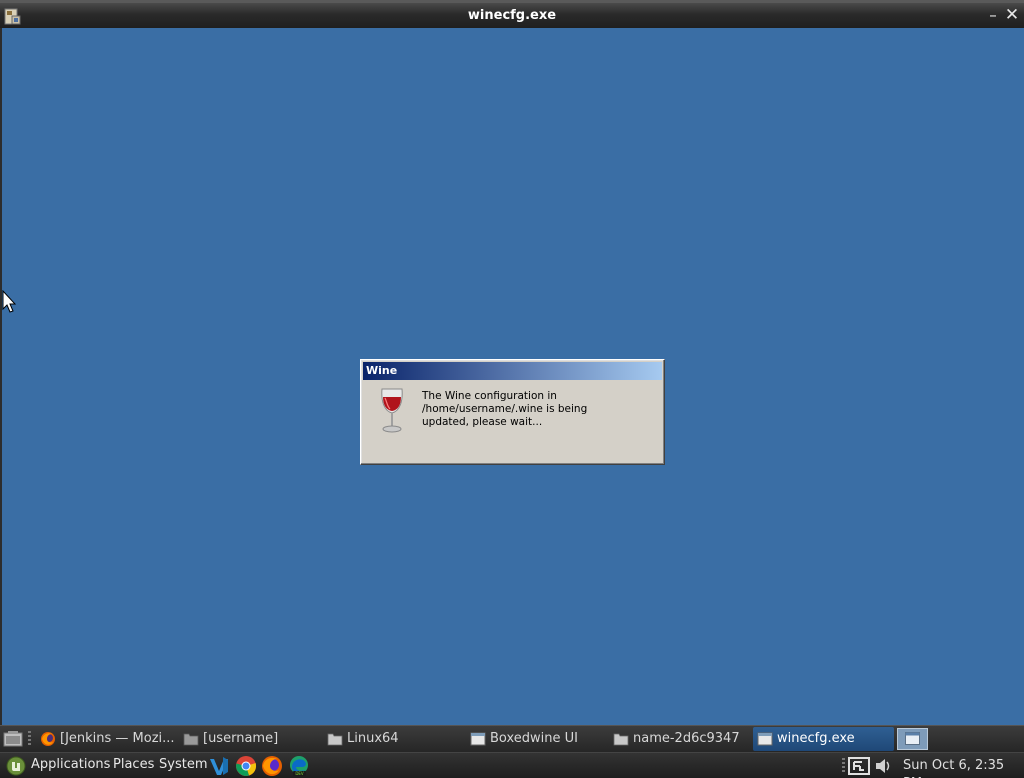  Describe the element at coordinates (133, 765) in the screenshot. I see `places-menu: Places` at that location.